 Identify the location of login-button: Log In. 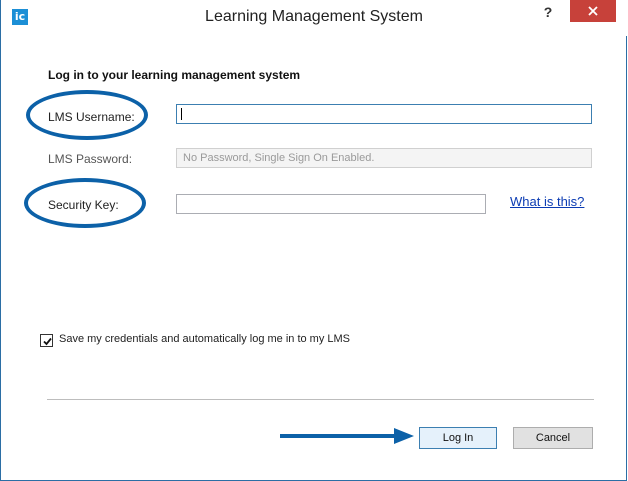
(458, 438).